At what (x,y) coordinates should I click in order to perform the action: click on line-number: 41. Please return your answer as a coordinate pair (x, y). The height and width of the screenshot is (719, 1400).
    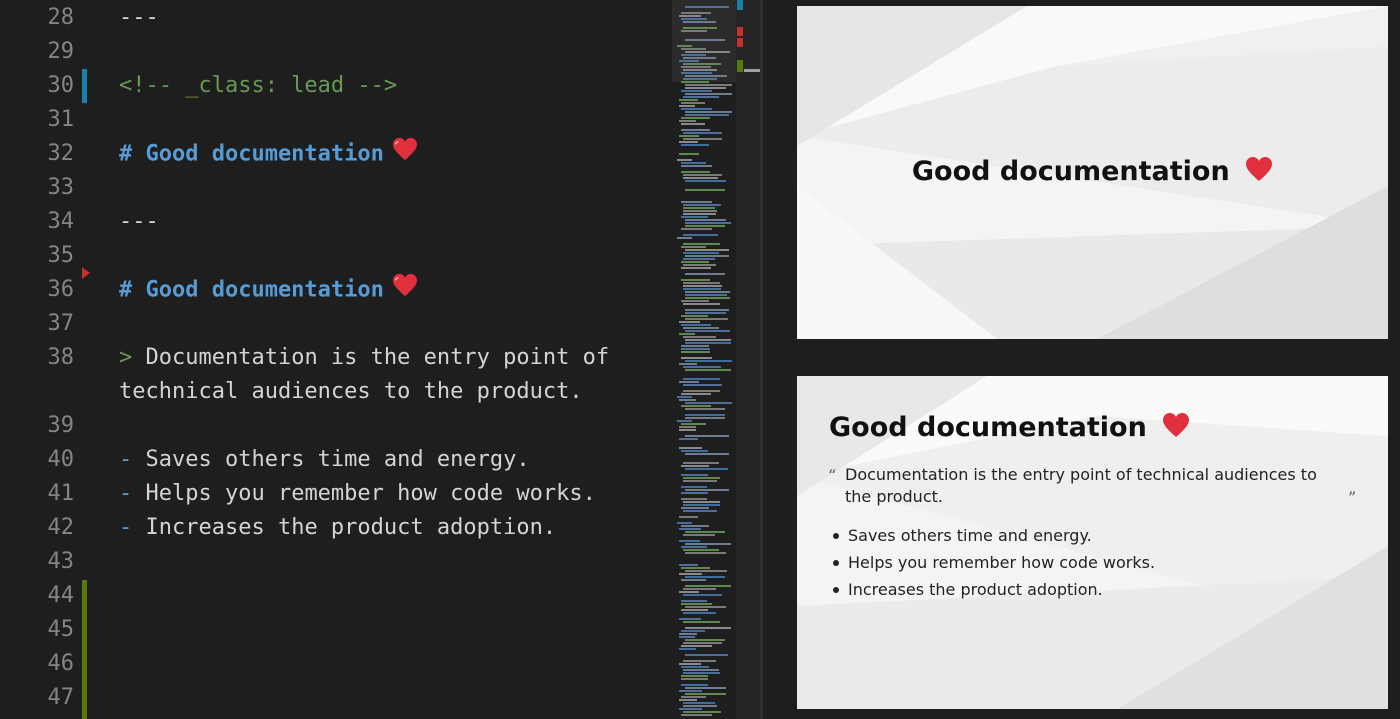
    Looking at the image, I should click on (61, 493).